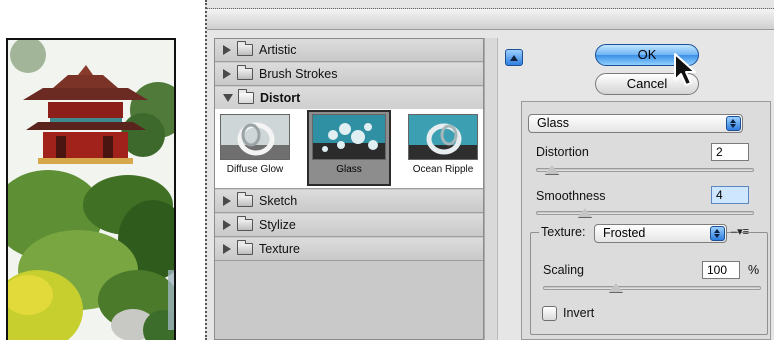 The image size is (774, 340). Describe the element at coordinates (553, 123) in the screenshot. I see `filter-select-value: Glass` at that location.